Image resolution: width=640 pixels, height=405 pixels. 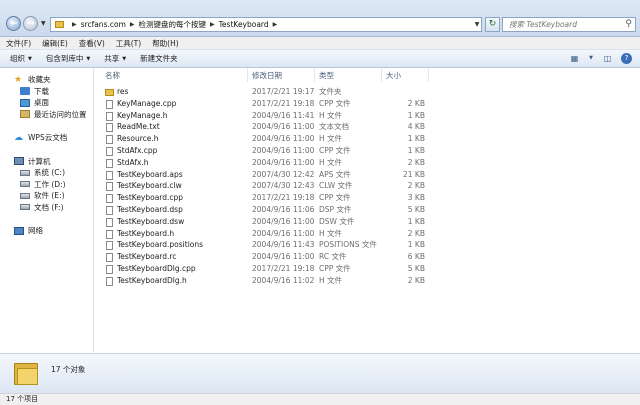 I want to click on column-header-type: 类型, so click(x=326, y=75).